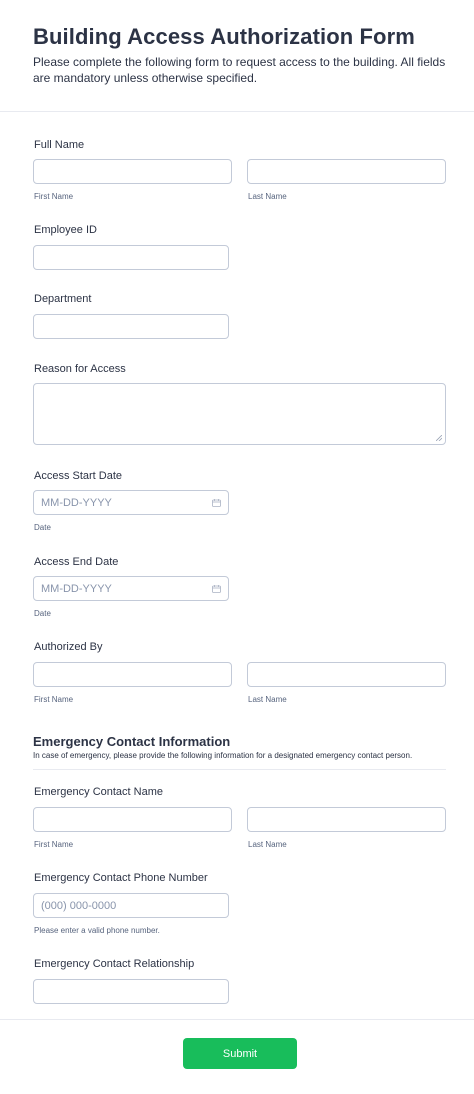  Describe the element at coordinates (78, 476) in the screenshot. I see `start-date-label: Access Start Date` at that location.